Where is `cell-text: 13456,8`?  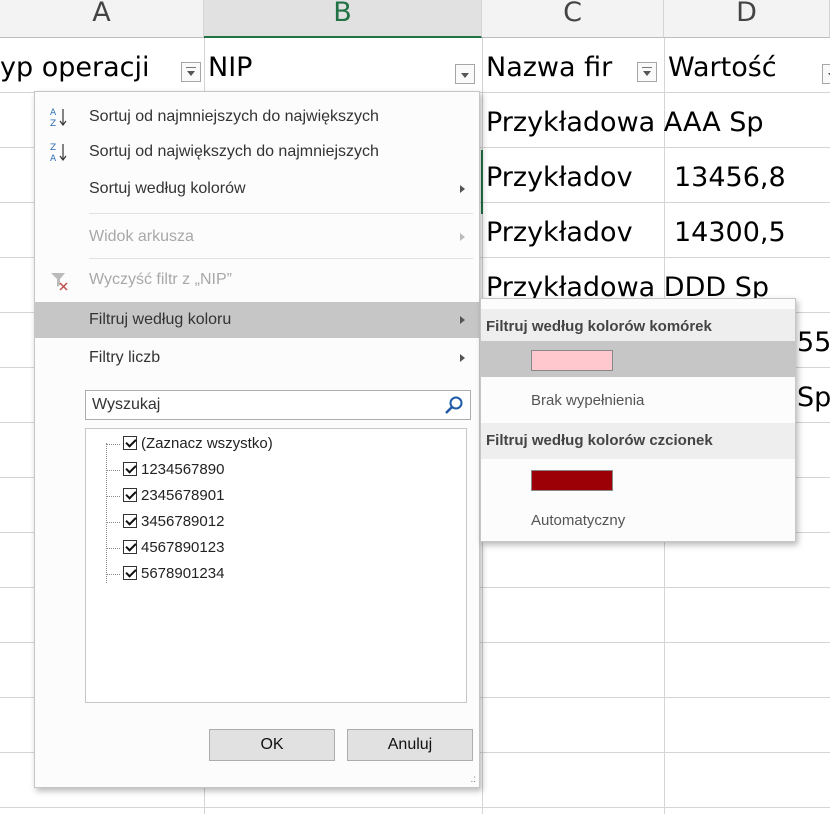 cell-text: 13456,8 is located at coordinates (730, 177).